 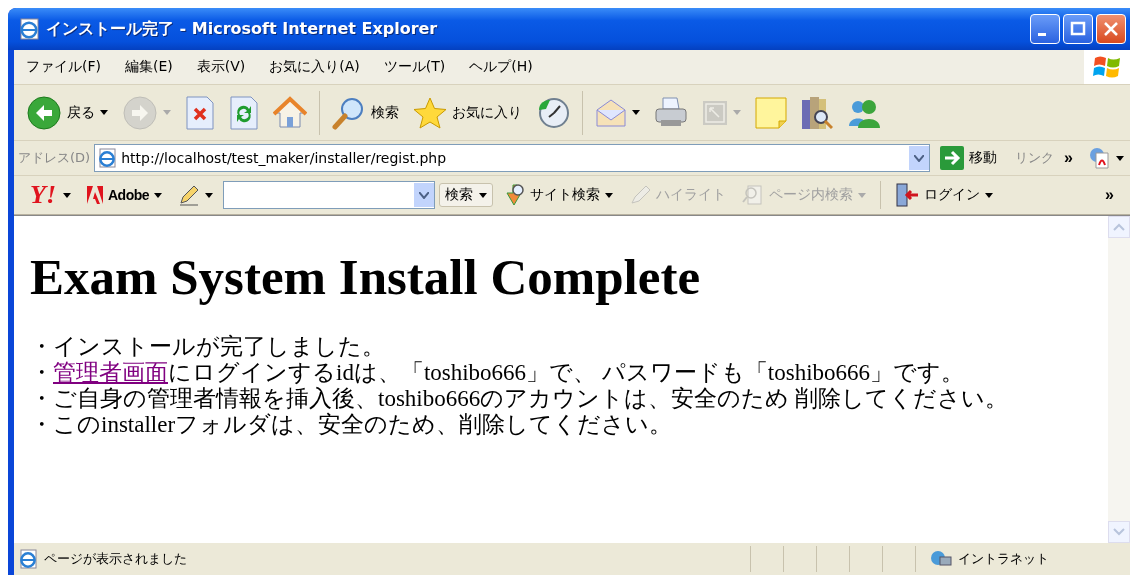 What do you see at coordinates (414, 67) in the screenshot?
I see `menu-item: ツール(T)` at bounding box center [414, 67].